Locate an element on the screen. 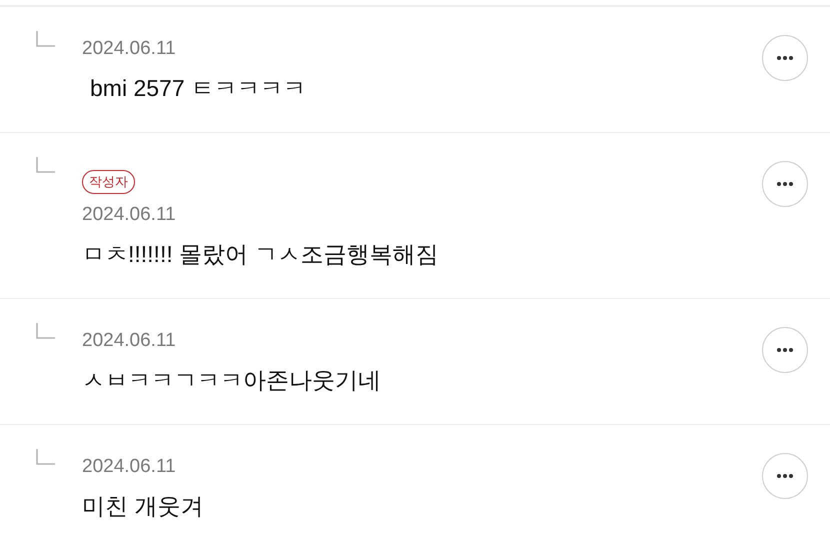 The image size is (830, 538). comment-text: 미친 개웃겨 is located at coordinates (143, 506).